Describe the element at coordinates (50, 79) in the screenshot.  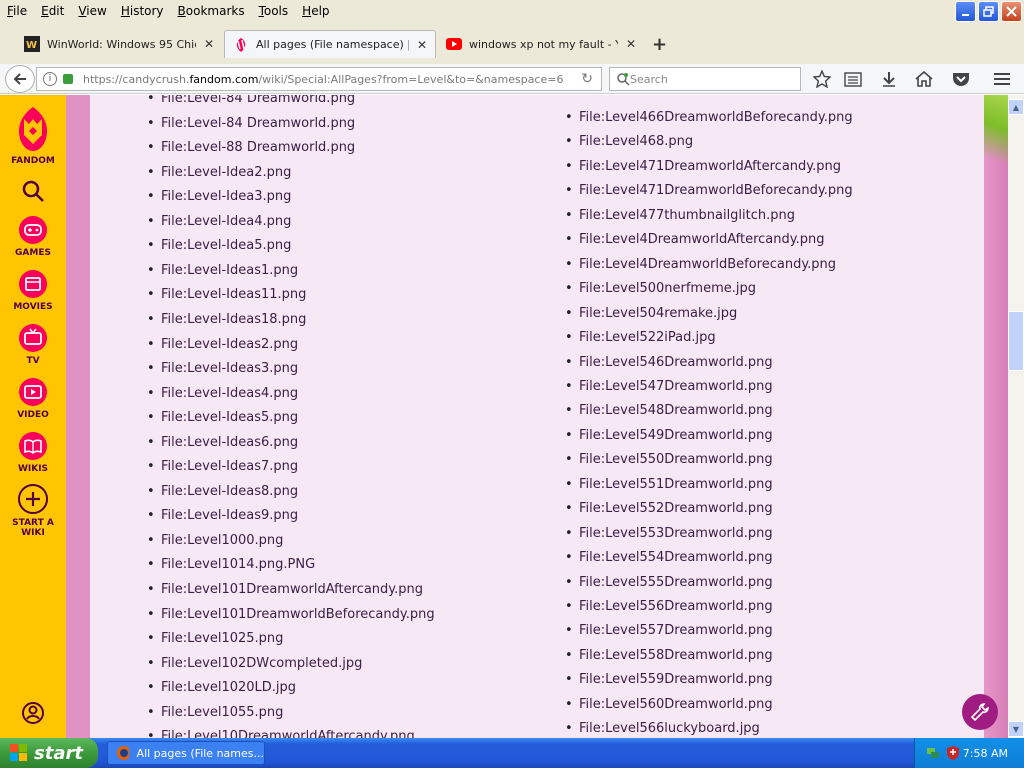
I see `site-info-icon: i` at that location.